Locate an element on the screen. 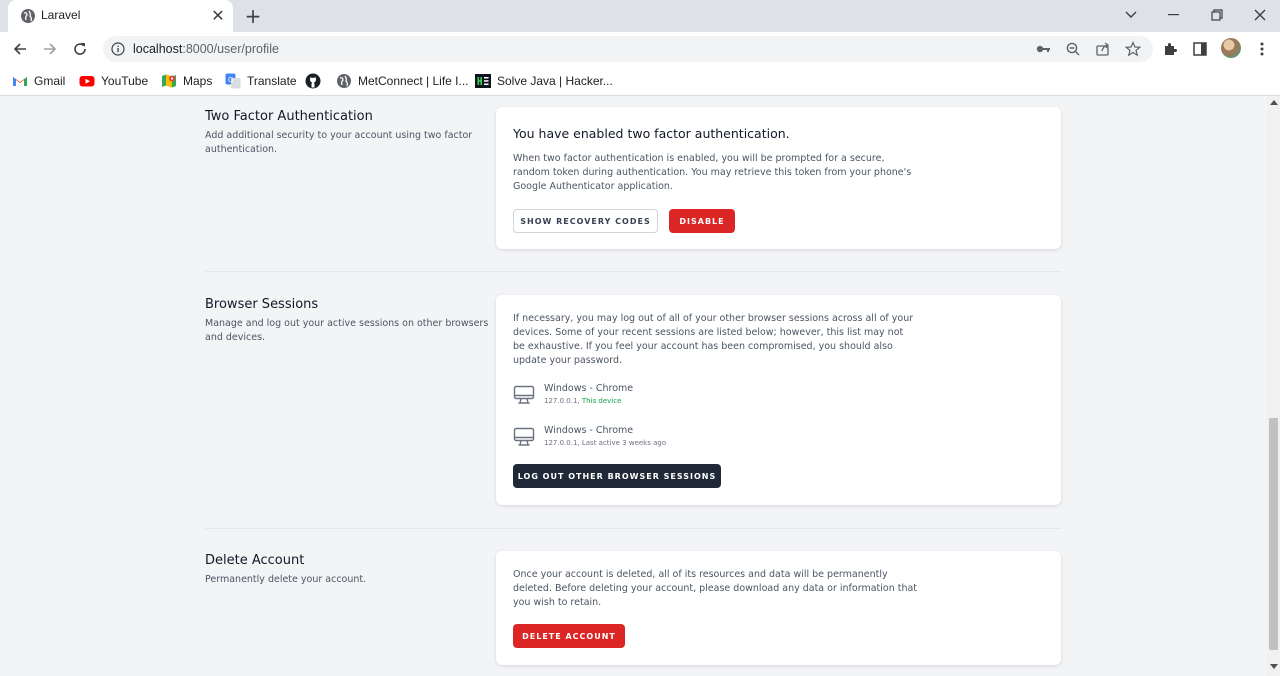  zoom-out-icon is located at coordinates (1073, 49).